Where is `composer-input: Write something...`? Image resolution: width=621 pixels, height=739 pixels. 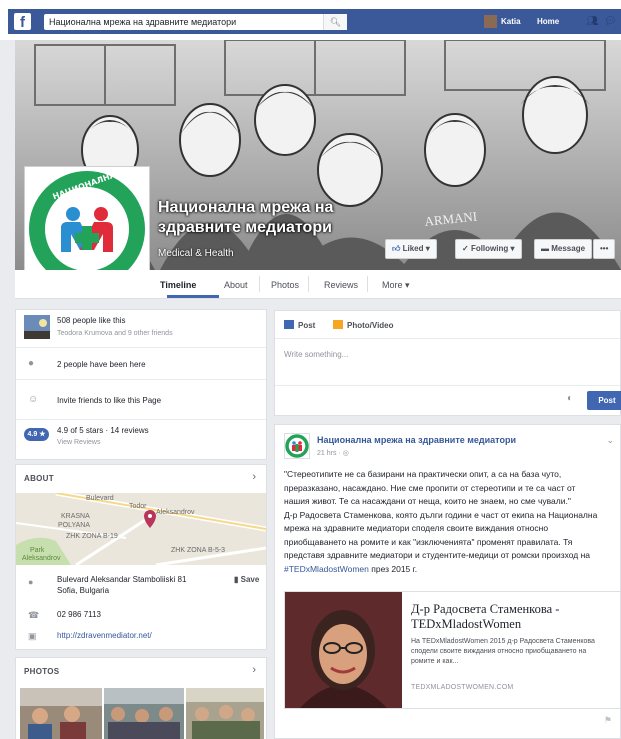 composer-input: Write something... is located at coordinates (316, 354).